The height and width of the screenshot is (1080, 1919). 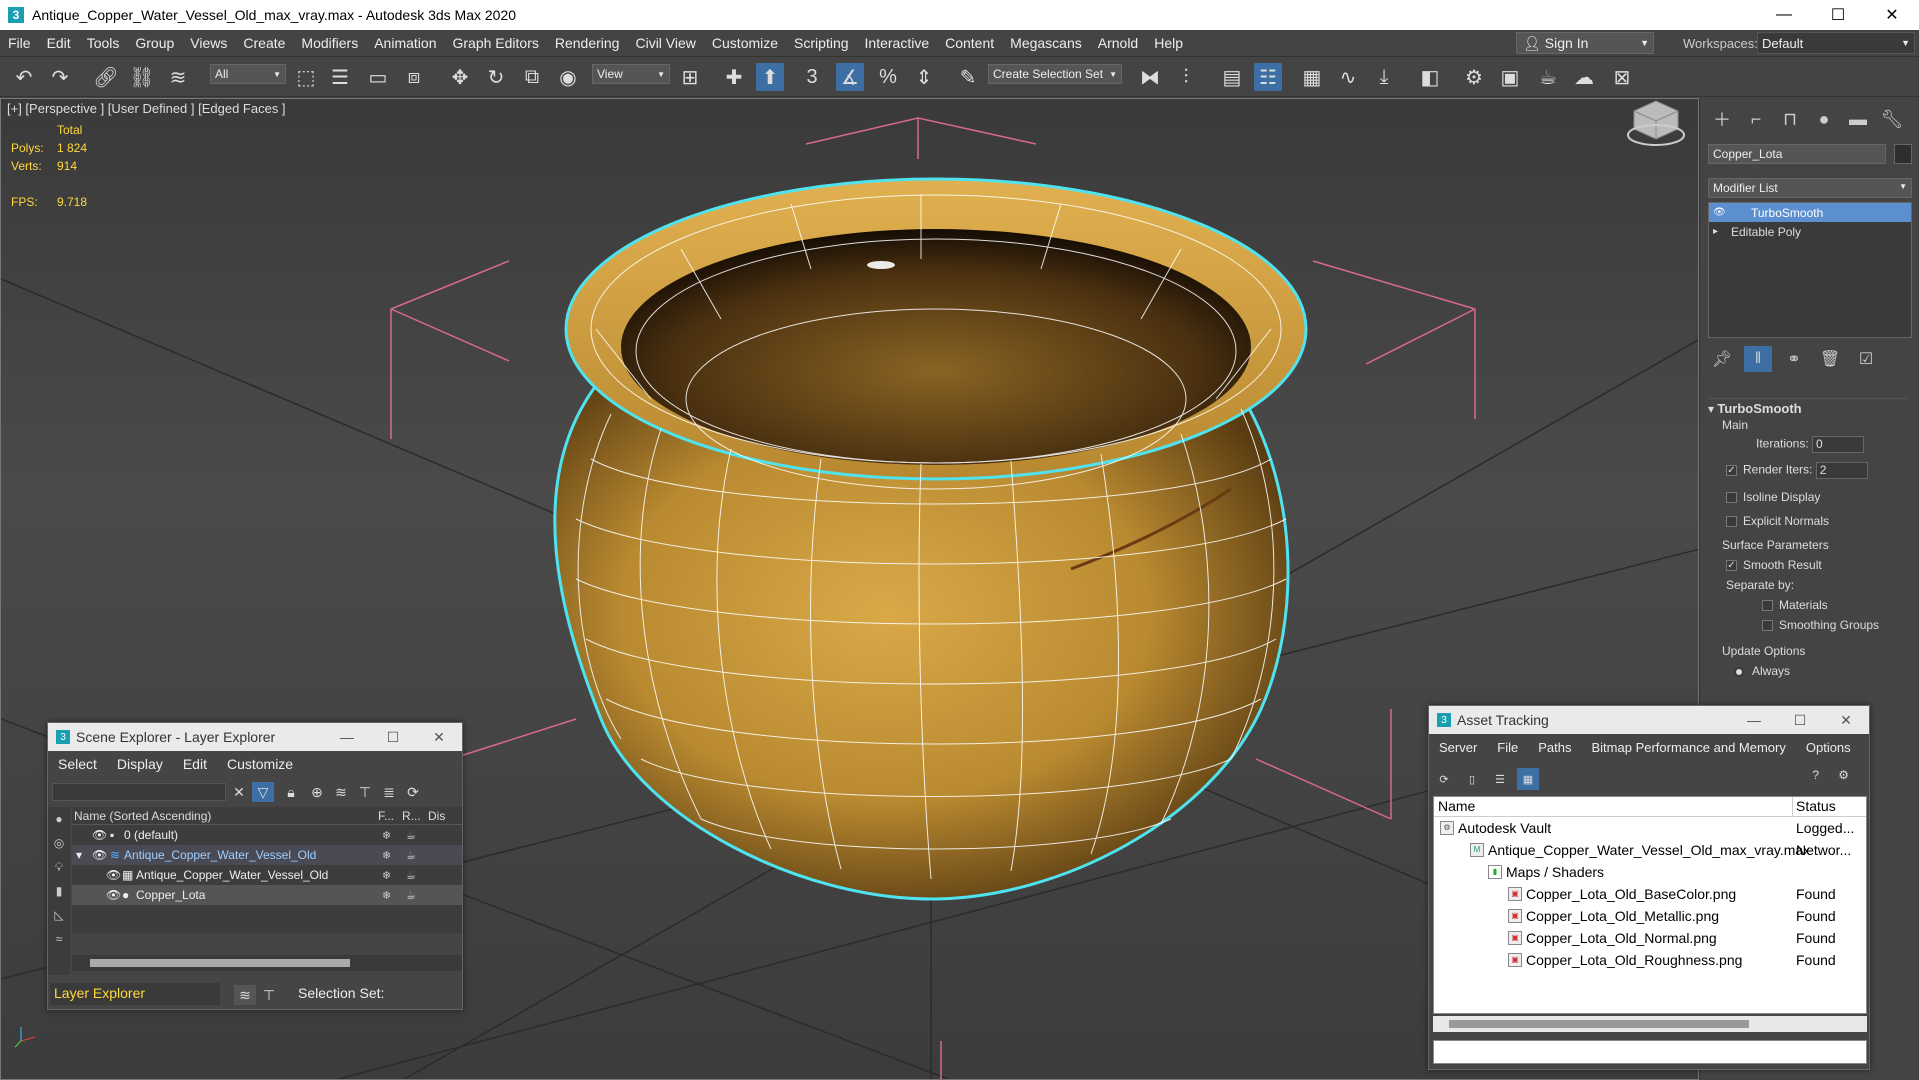 What do you see at coordinates (248, 74) in the screenshot?
I see `selection-filter-dropdown: All ▼` at bounding box center [248, 74].